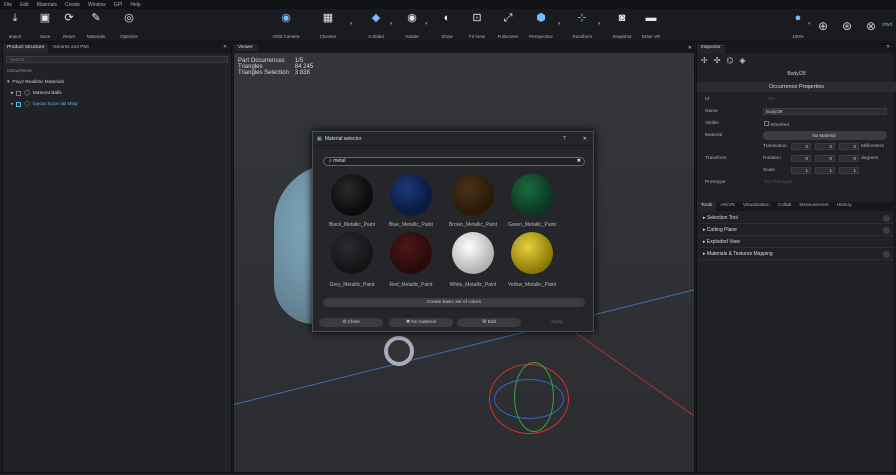  I want to click on checker-dropdown-icon: ▾, so click(351, 24).